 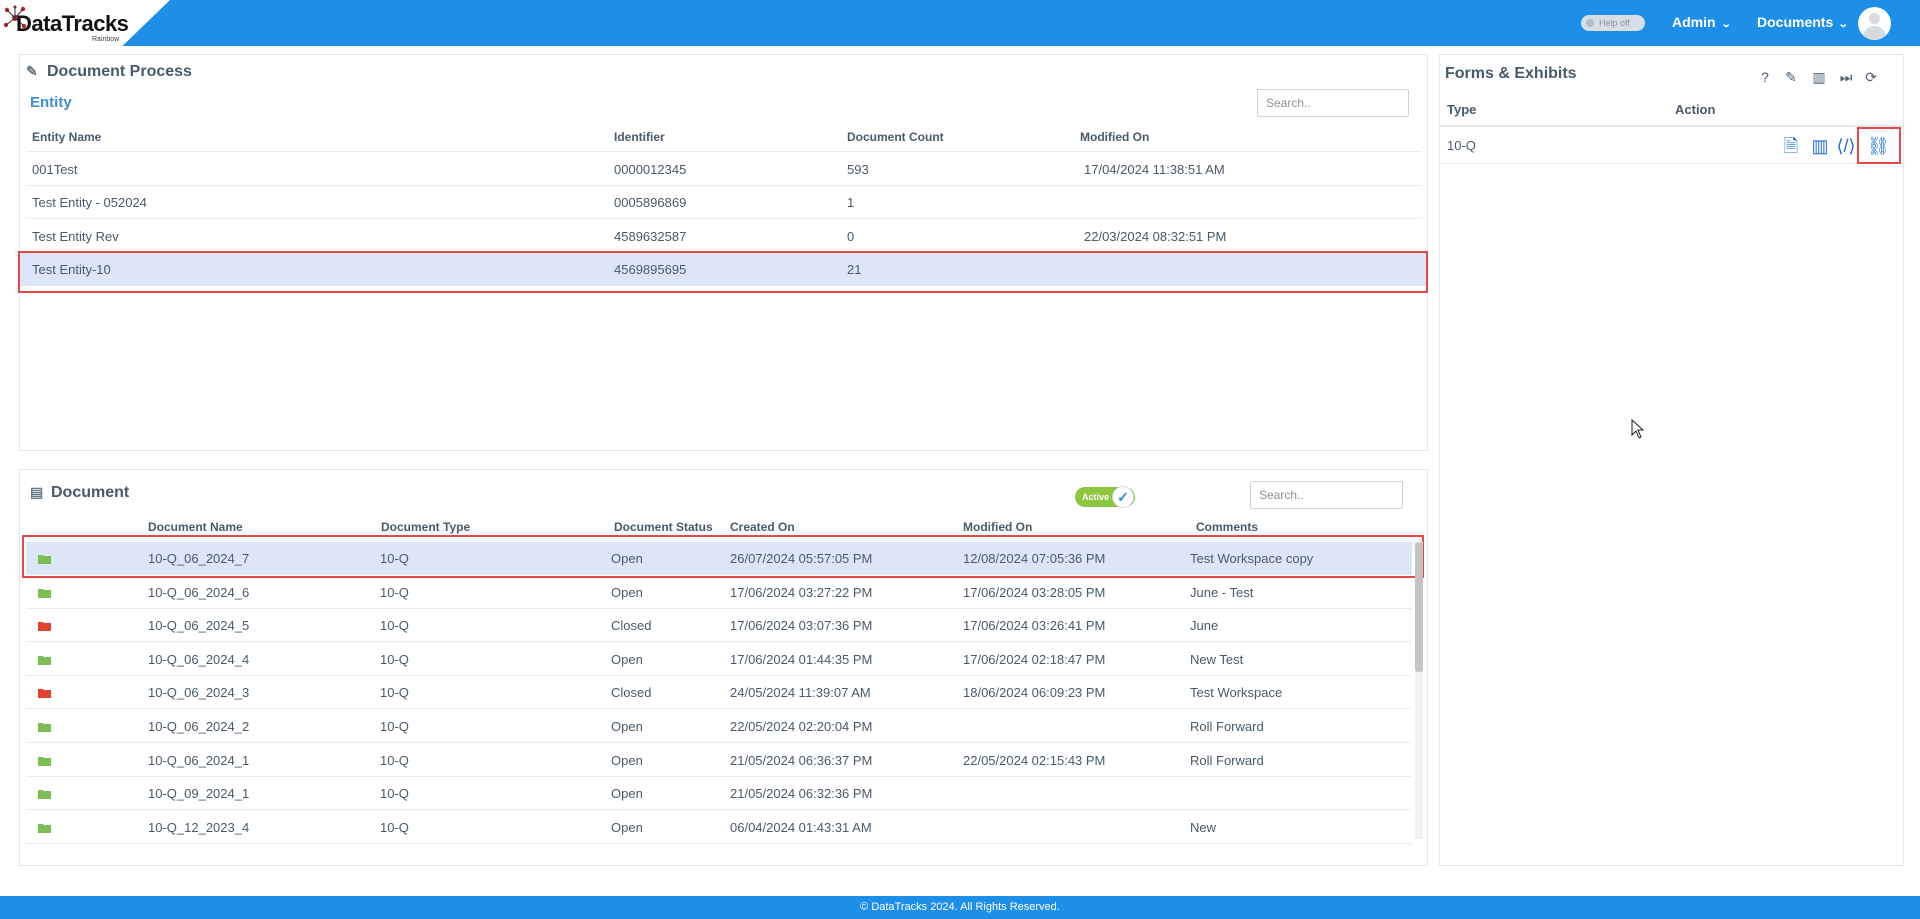 What do you see at coordinates (801, 793) in the screenshot?
I see `doc-created: 21/05/2024 06:32:36 PM` at bounding box center [801, 793].